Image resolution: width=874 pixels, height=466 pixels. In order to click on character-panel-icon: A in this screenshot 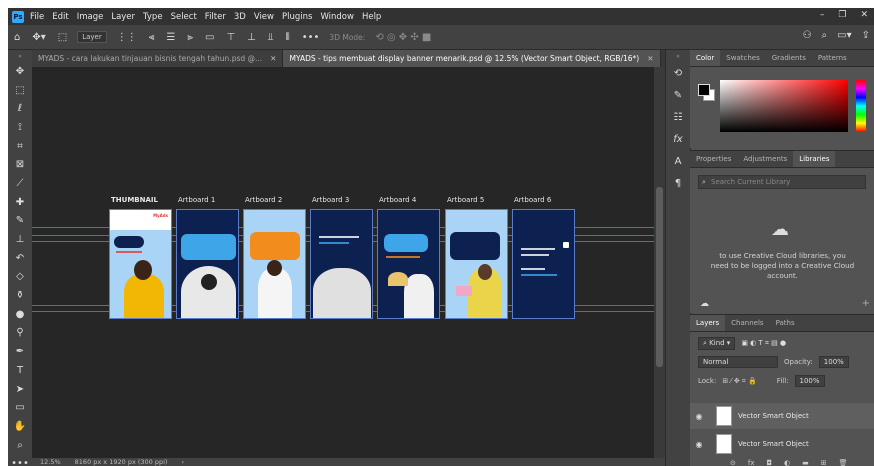, I will do `click(678, 161)`.